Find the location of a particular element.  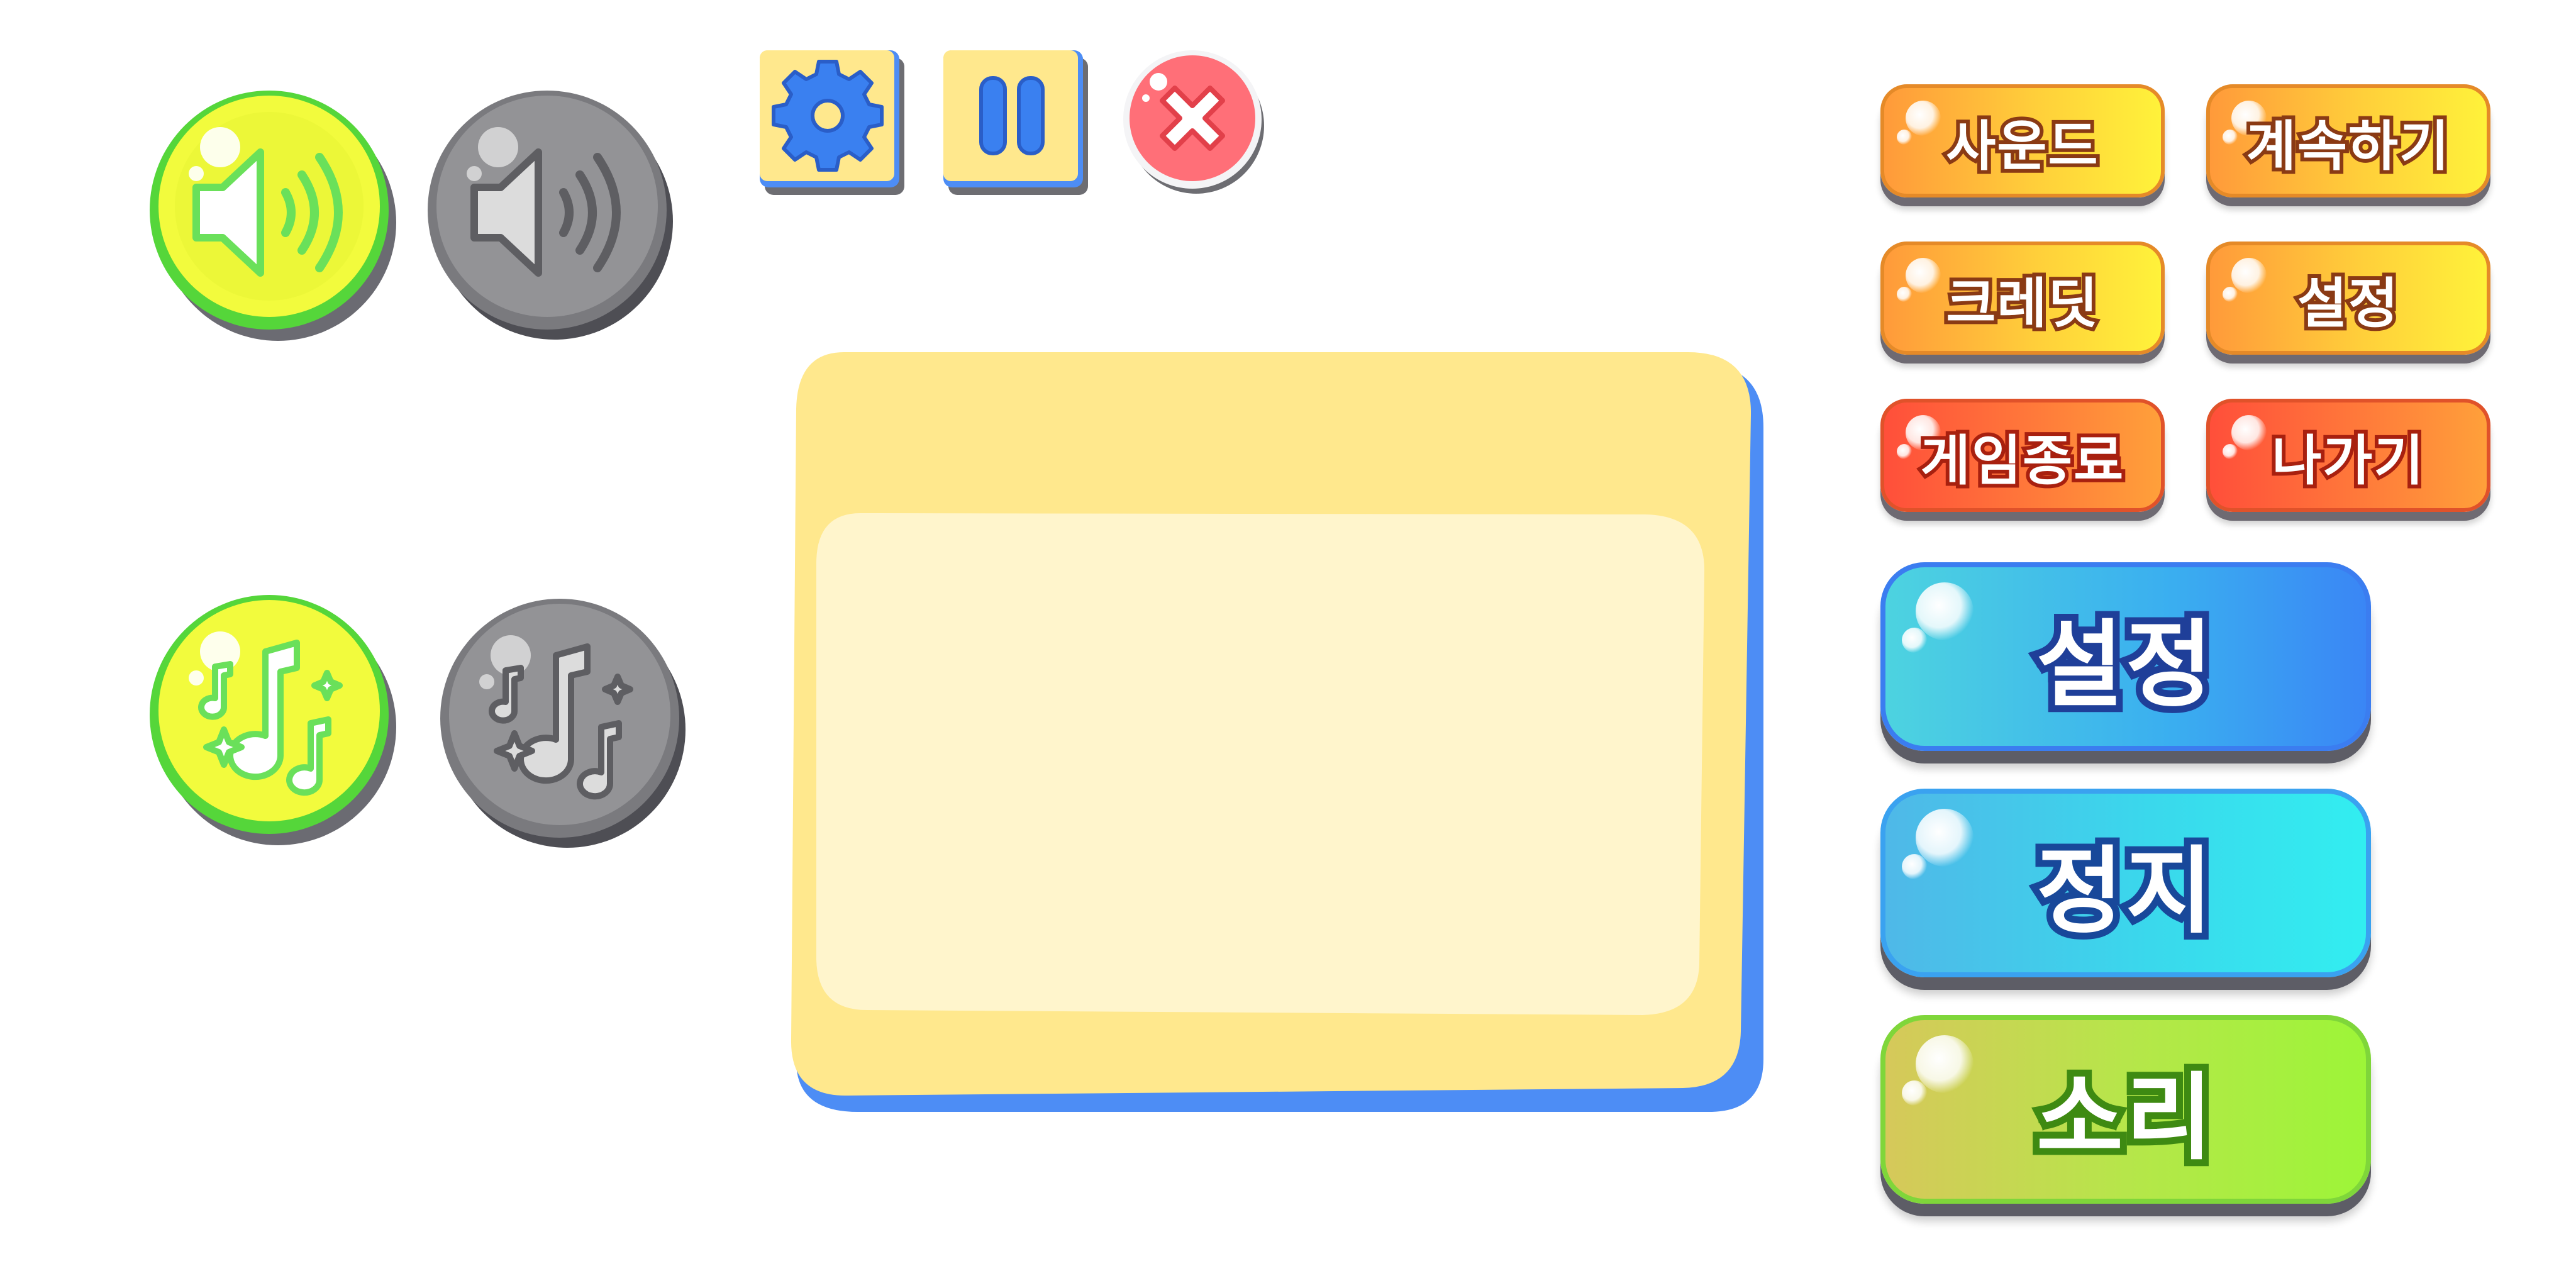

sound-on-button is located at coordinates (271, 214).